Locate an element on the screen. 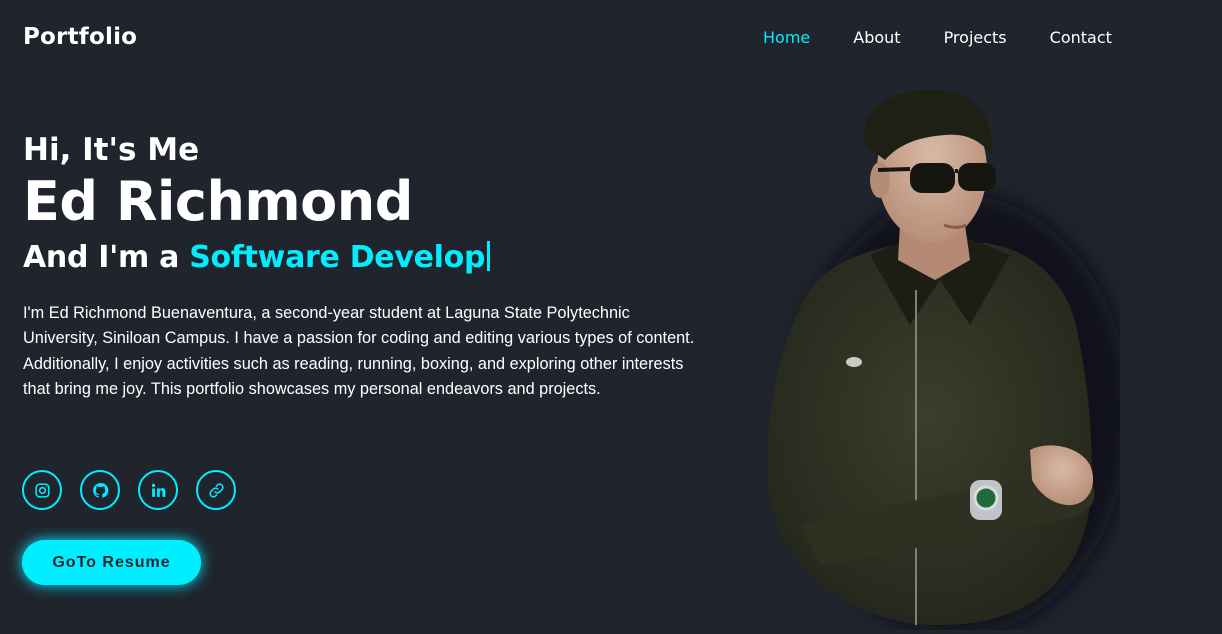 The image size is (1222, 634). instagram-link is located at coordinates (42, 490).